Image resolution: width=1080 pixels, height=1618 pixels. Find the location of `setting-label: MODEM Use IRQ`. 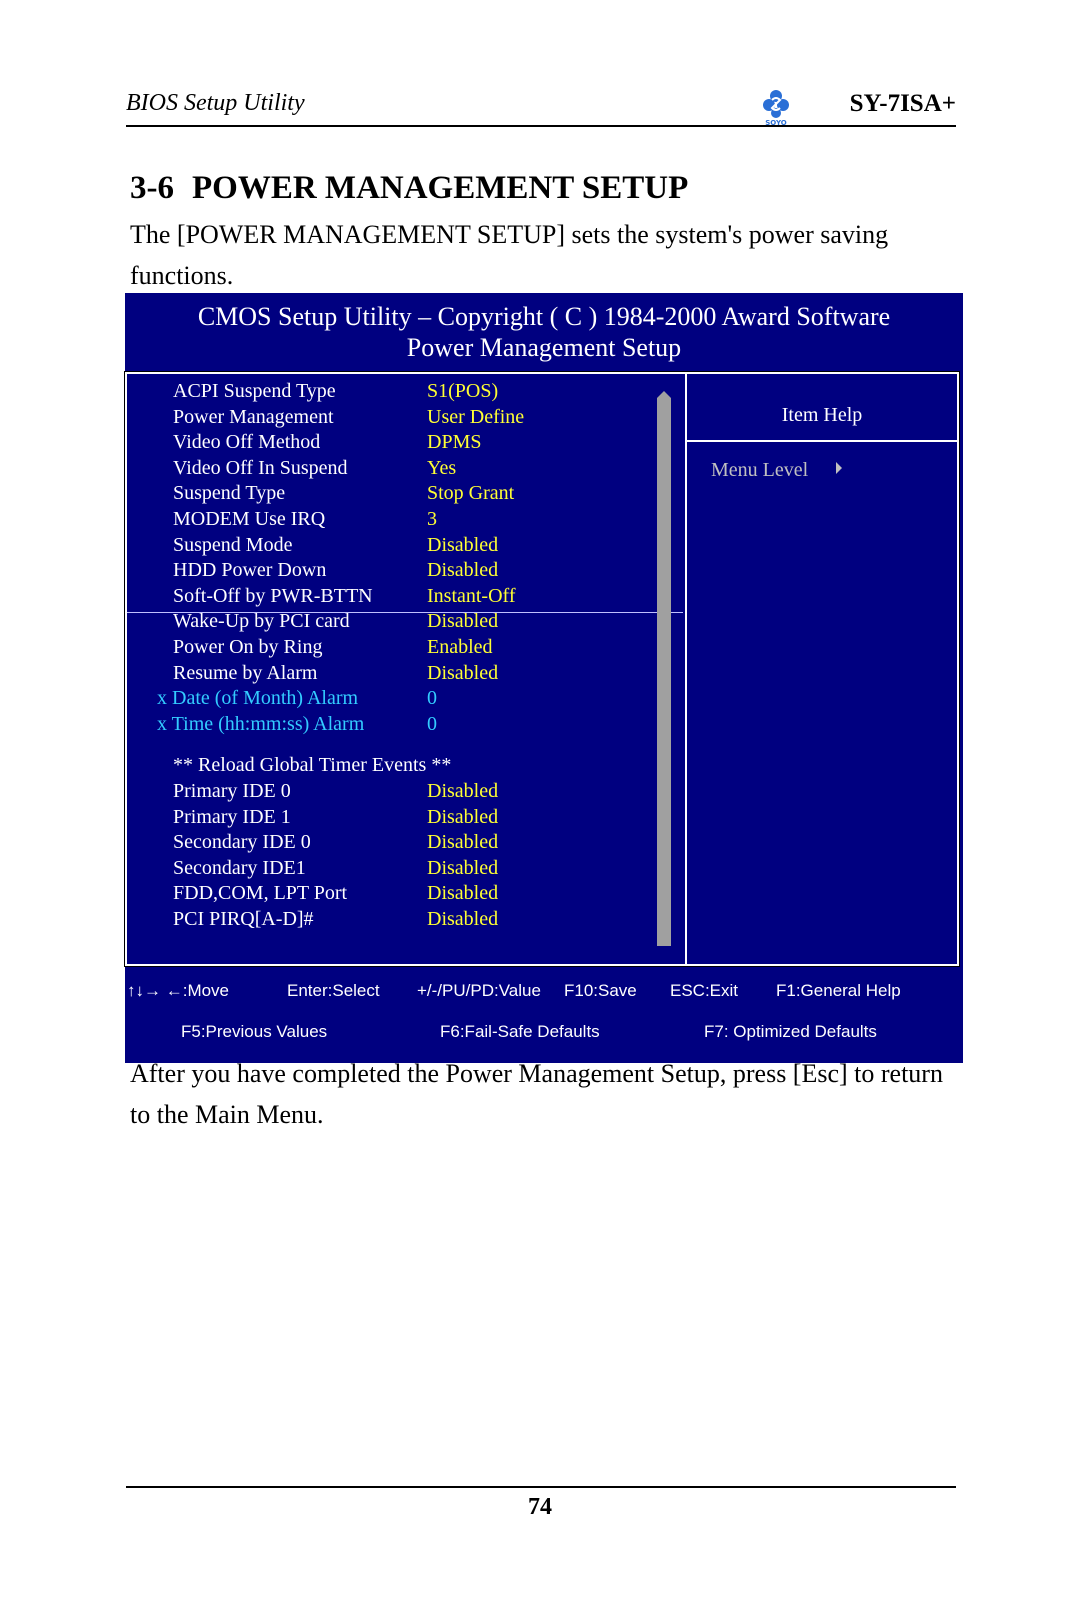

setting-label: MODEM Use IRQ is located at coordinates (249, 519).